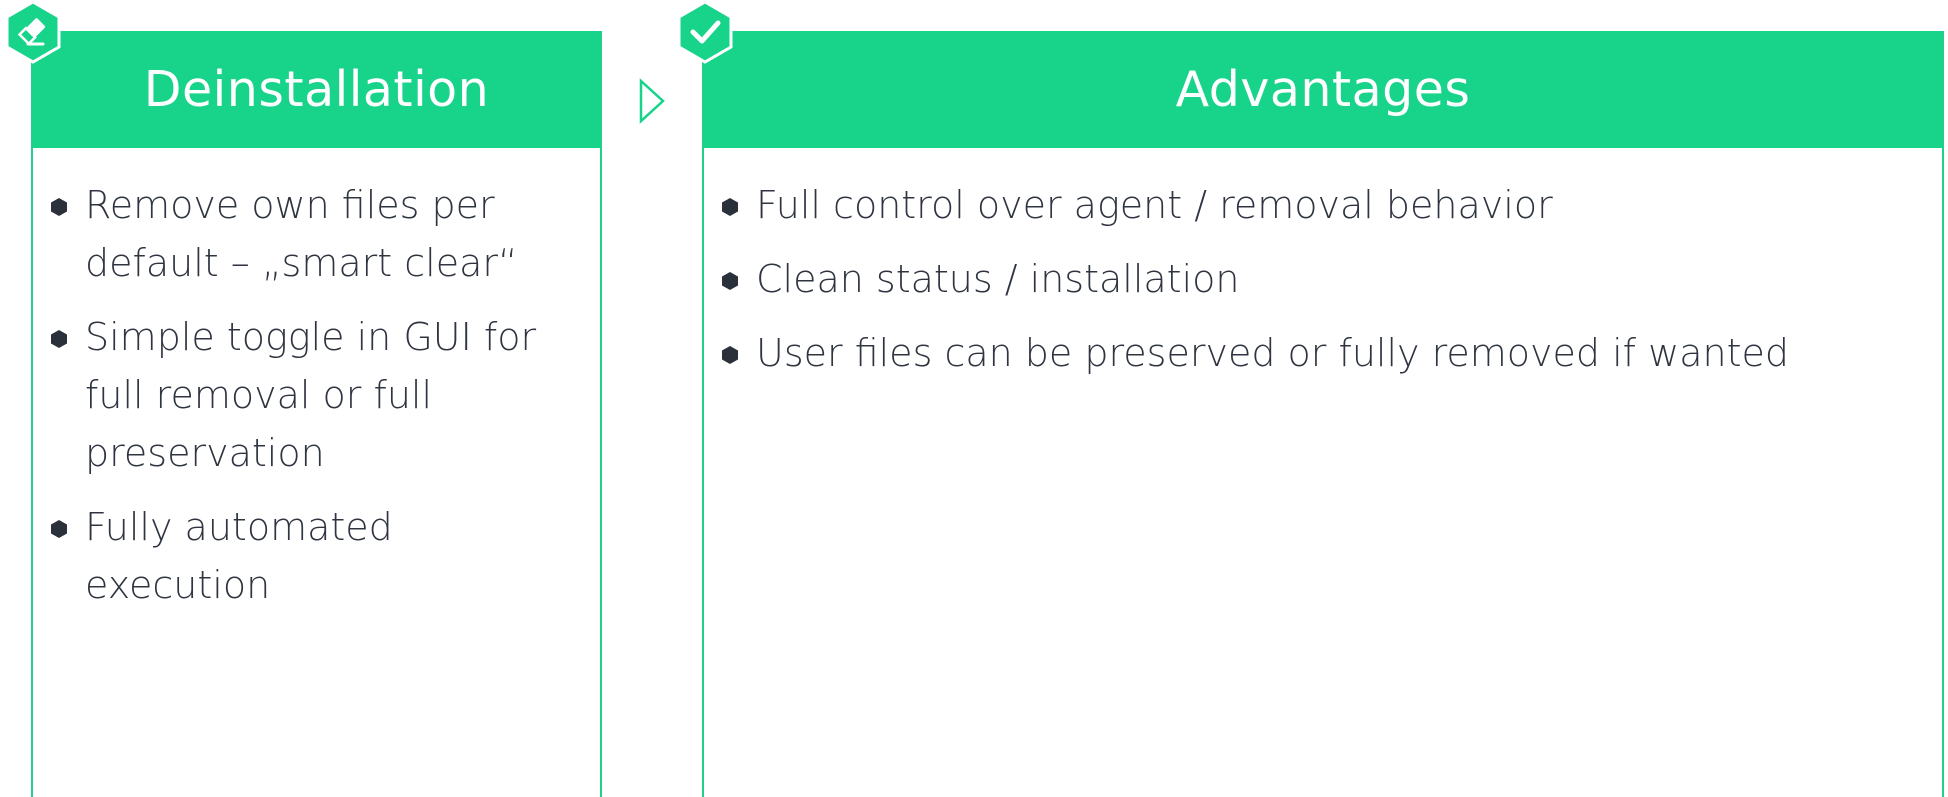 Image resolution: width=1948 pixels, height=797 pixels. What do you see at coordinates (1323, 89) in the screenshot?
I see `advantages-header: Advantages` at bounding box center [1323, 89].